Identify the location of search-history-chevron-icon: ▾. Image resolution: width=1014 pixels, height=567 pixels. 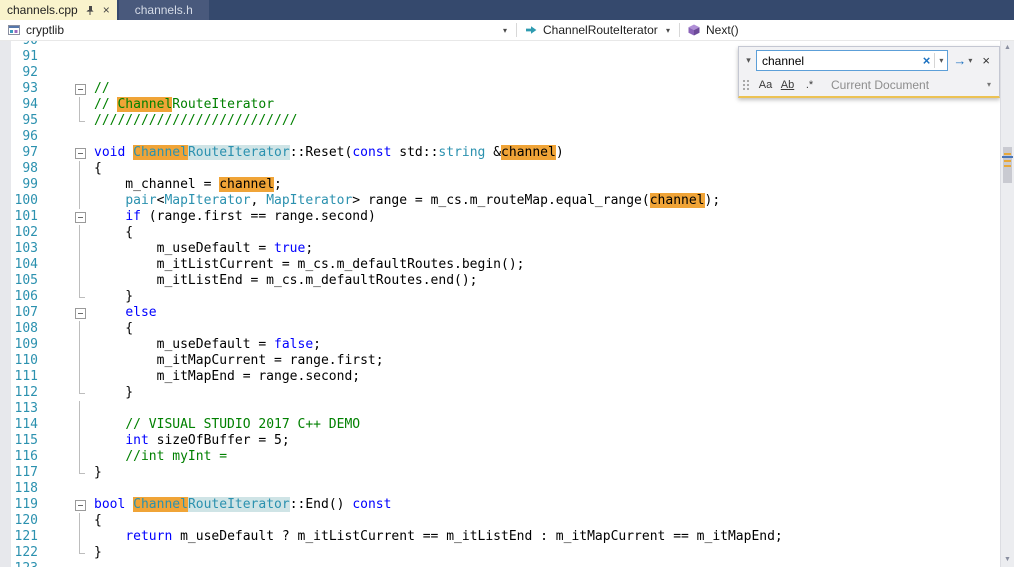
(941, 60).